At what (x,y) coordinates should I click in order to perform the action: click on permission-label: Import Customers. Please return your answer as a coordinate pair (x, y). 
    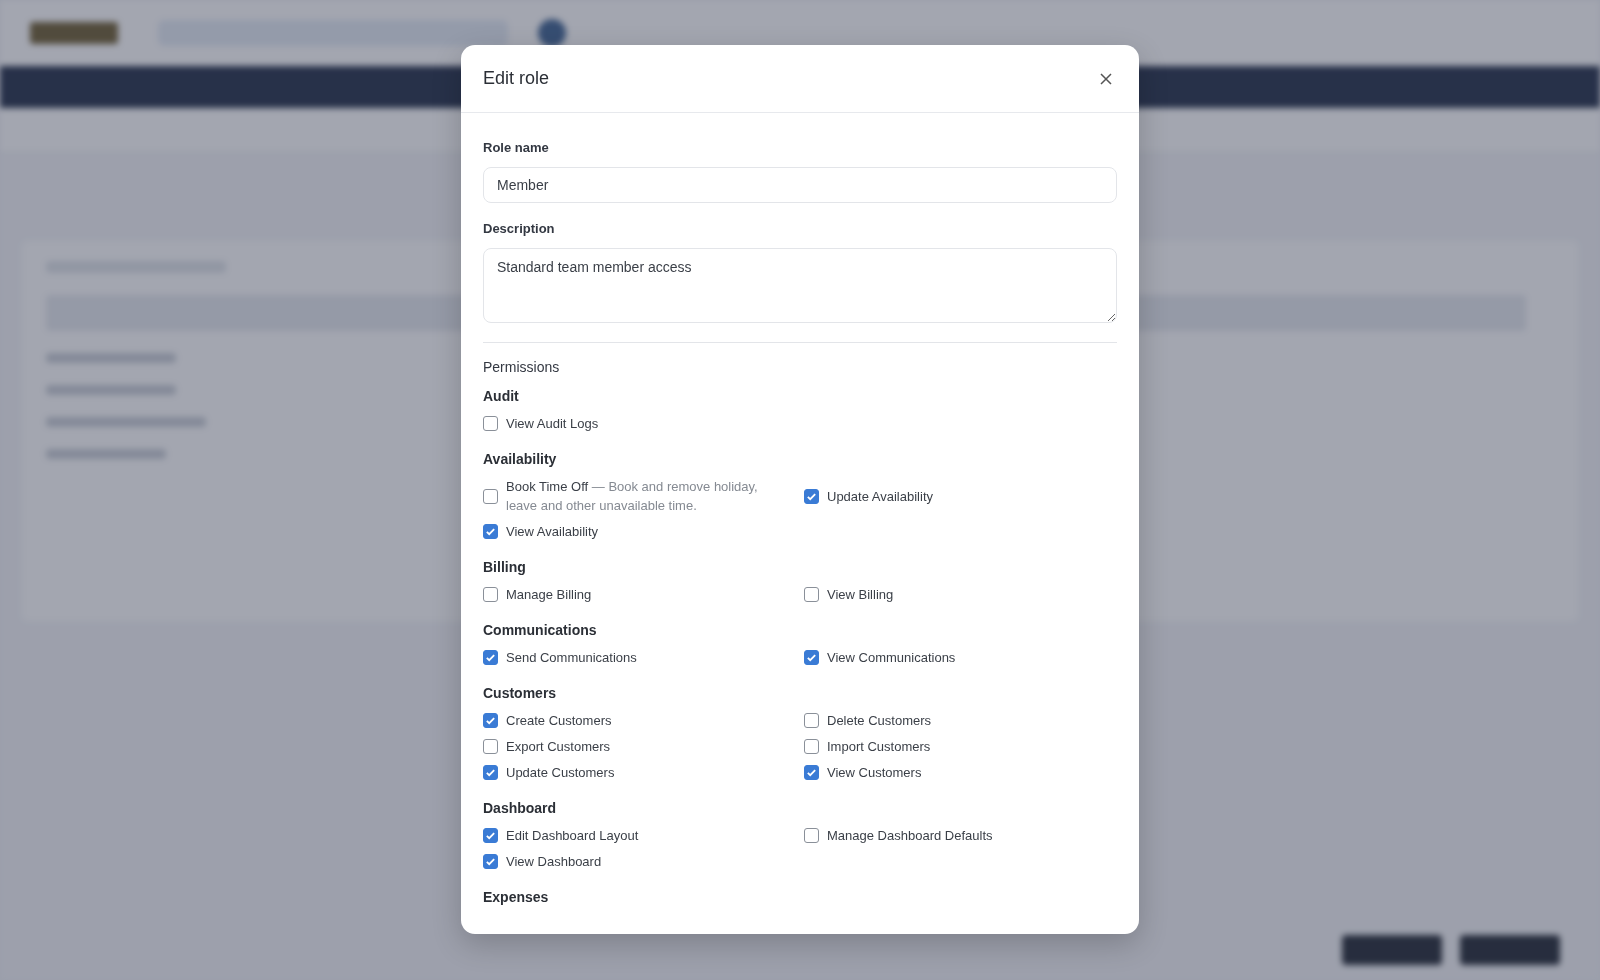
    Looking at the image, I should click on (879, 747).